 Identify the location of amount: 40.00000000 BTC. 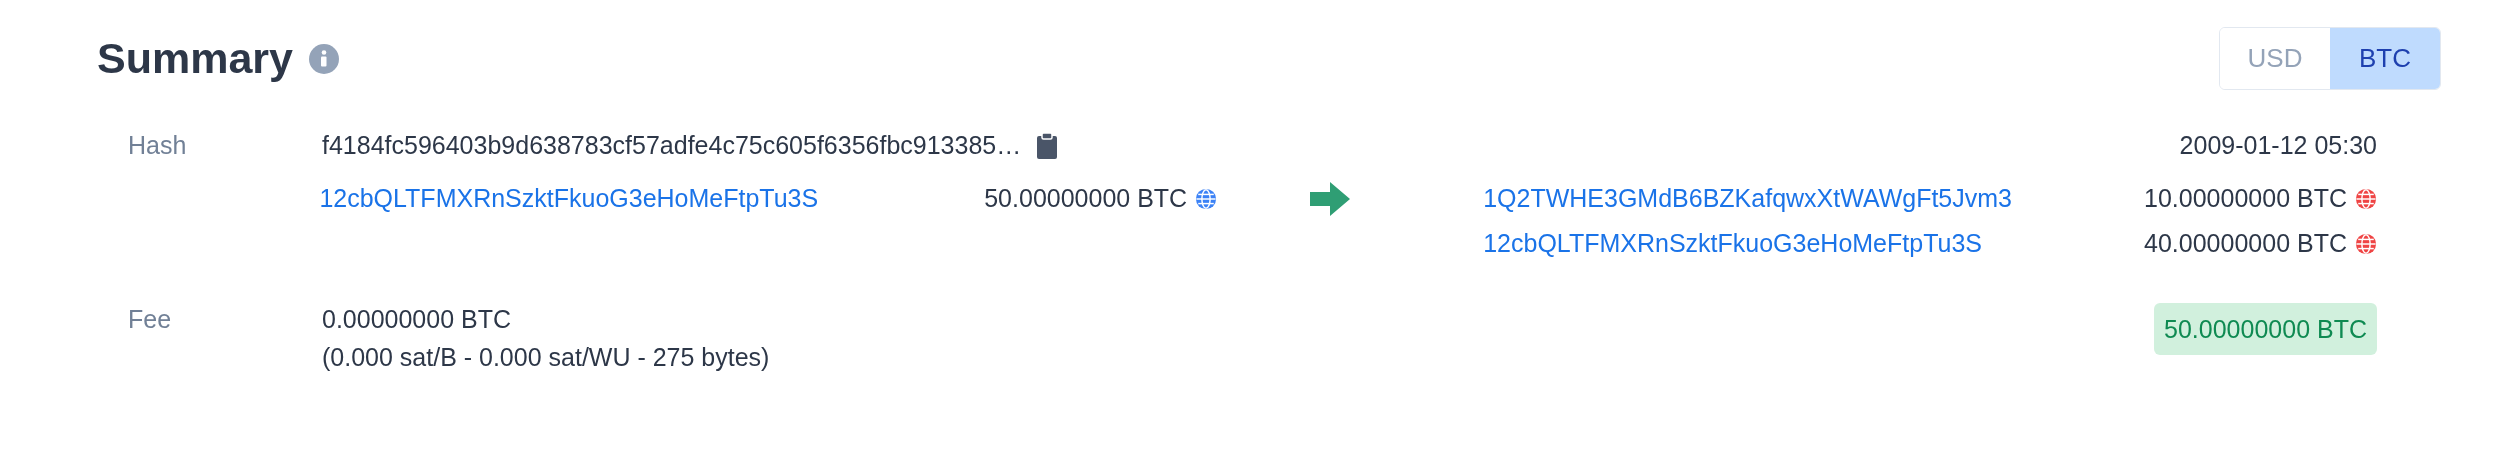
(2245, 243).